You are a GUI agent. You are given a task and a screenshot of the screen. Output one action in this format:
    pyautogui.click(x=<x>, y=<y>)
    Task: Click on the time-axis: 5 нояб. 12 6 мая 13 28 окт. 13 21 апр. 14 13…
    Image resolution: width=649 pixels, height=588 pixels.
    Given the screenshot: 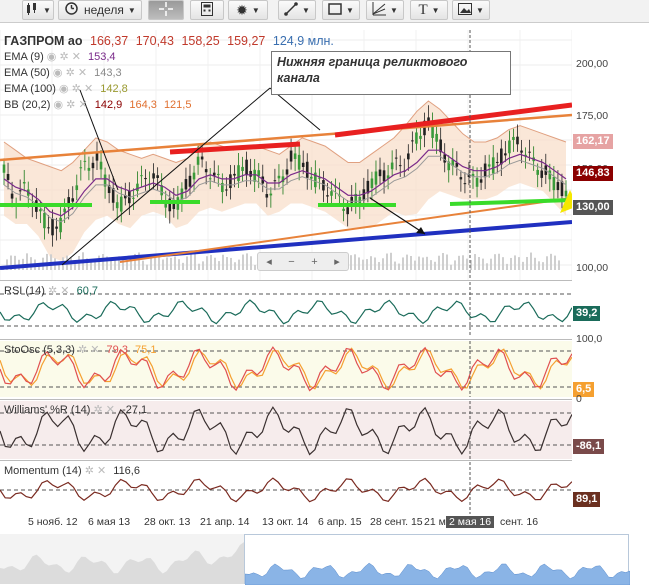 What is the action you would take?
    pyautogui.click(x=286, y=523)
    